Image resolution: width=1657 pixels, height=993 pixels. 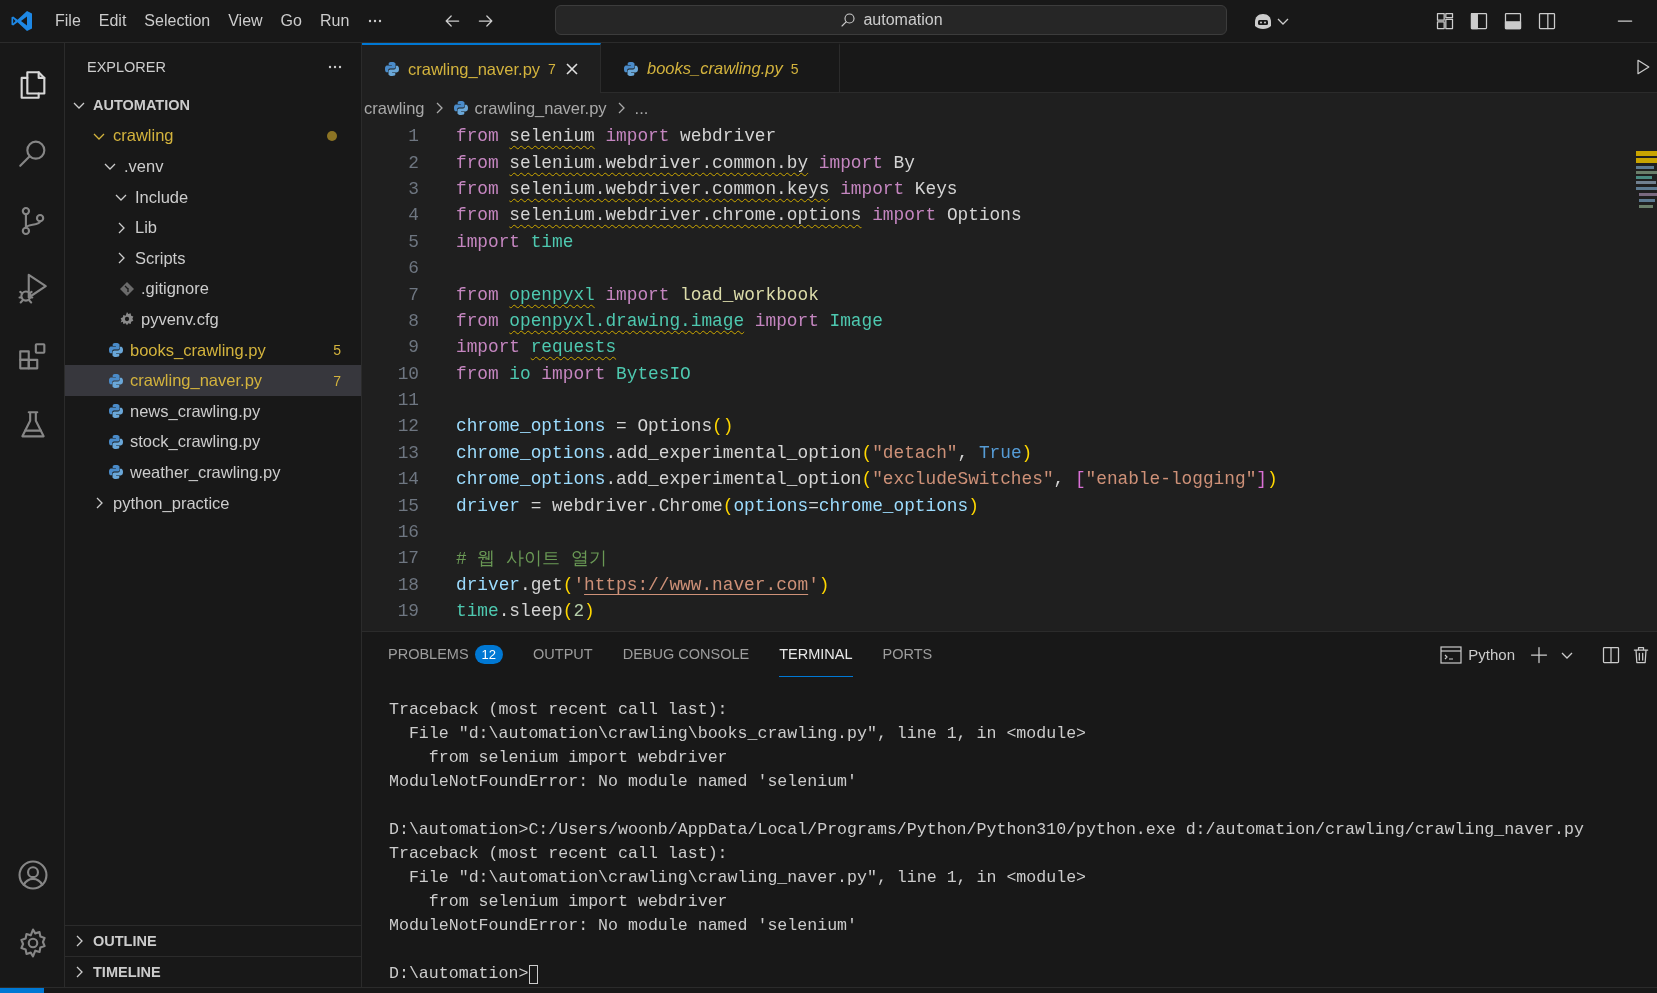 I want to click on line-number: 5, so click(x=413, y=241).